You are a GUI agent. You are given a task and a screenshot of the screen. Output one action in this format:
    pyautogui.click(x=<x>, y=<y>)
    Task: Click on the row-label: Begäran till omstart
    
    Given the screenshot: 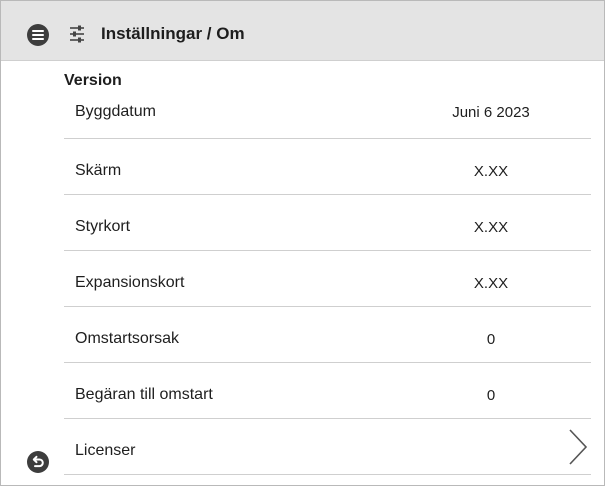 What is the action you would take?
    pyautogui.click(x=144, y=394)
    